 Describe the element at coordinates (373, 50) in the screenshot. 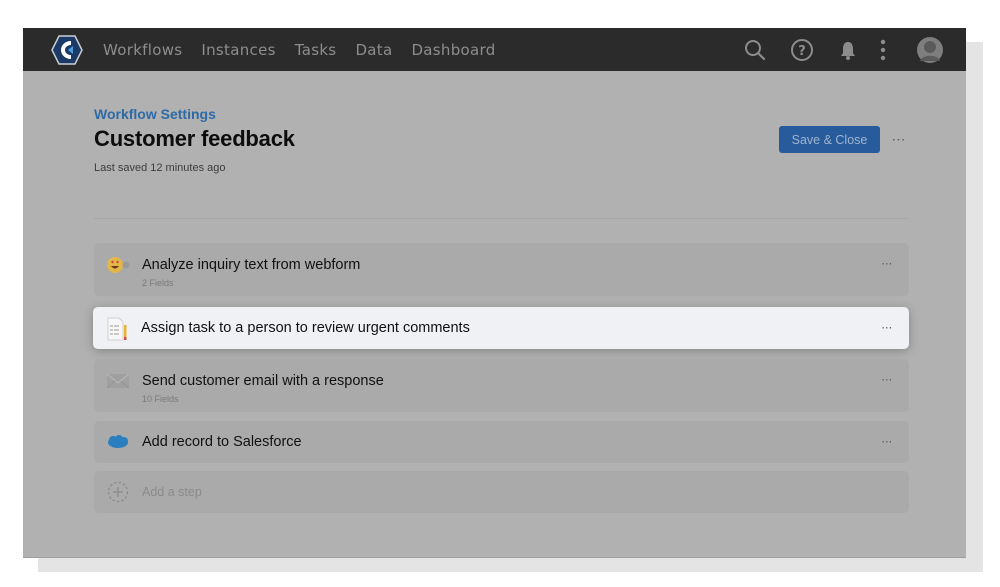

I see `nav-data: Data` at that location.